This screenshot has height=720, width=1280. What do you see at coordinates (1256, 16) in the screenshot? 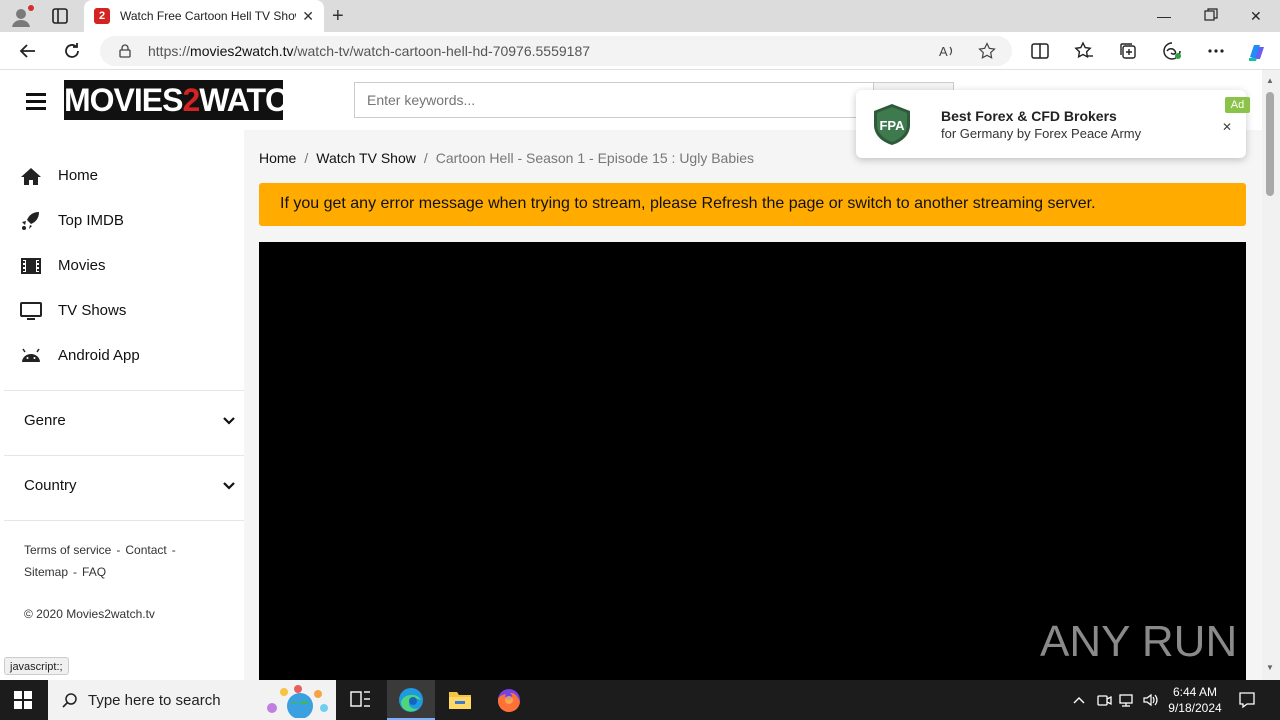
I see `close-window-icon: ✕` at bounding box center [1256, 16].